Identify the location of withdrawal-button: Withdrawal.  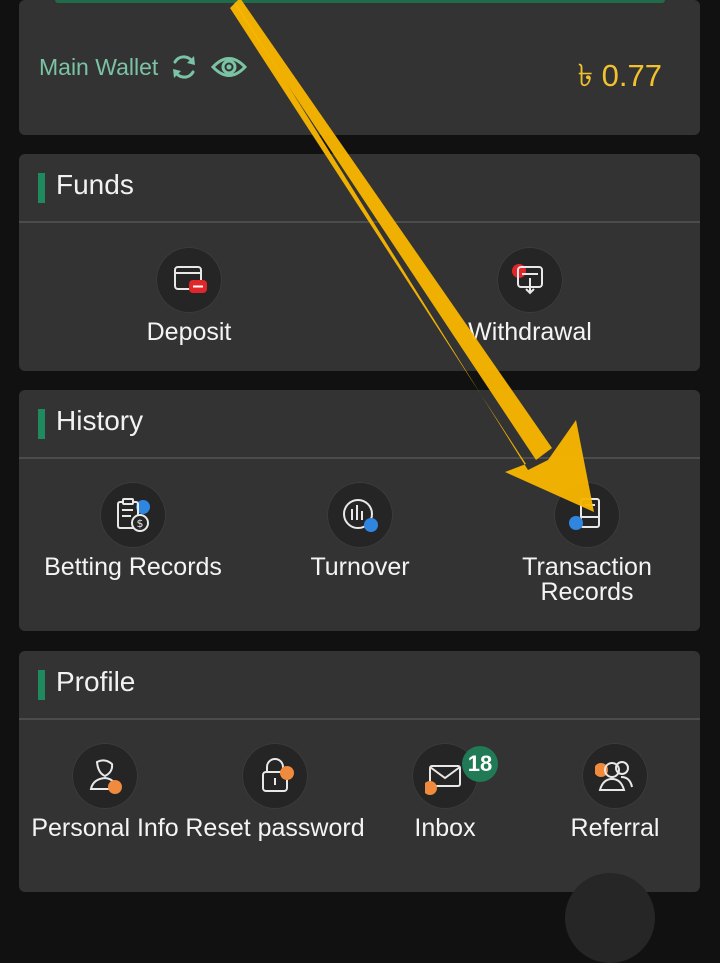
(530, 296).